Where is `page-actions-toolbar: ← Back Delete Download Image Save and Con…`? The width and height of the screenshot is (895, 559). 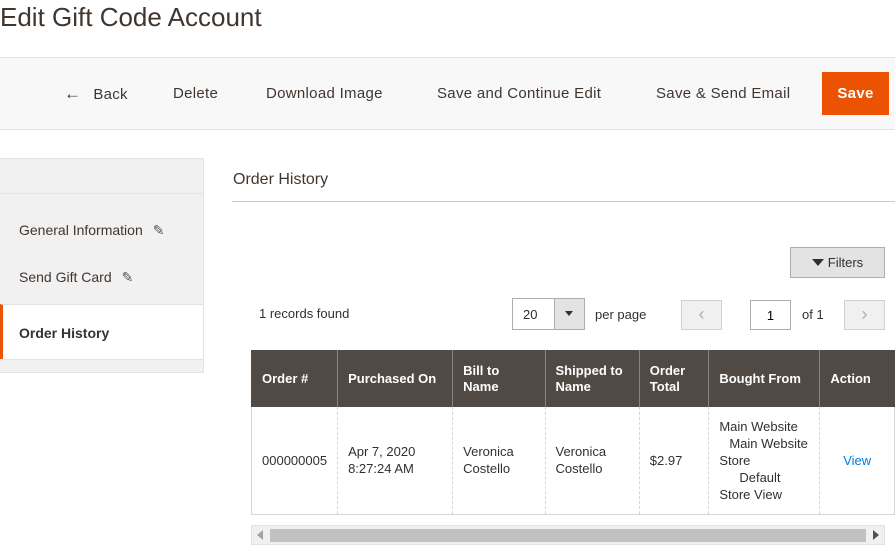
page-actions-toolbar: ← Back Delete Download Image Save and Con… is located at coordinates (447, 93).